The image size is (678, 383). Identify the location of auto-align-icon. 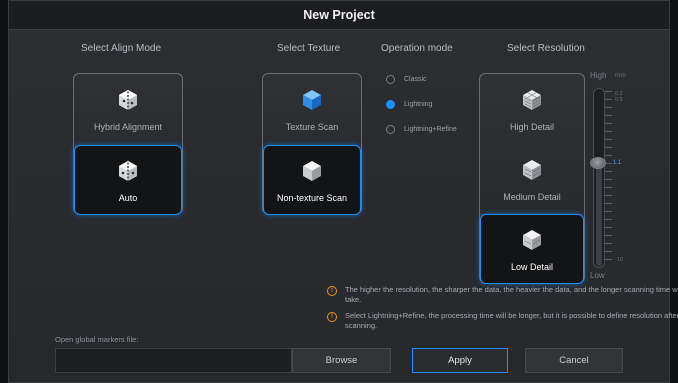
(128, 171).